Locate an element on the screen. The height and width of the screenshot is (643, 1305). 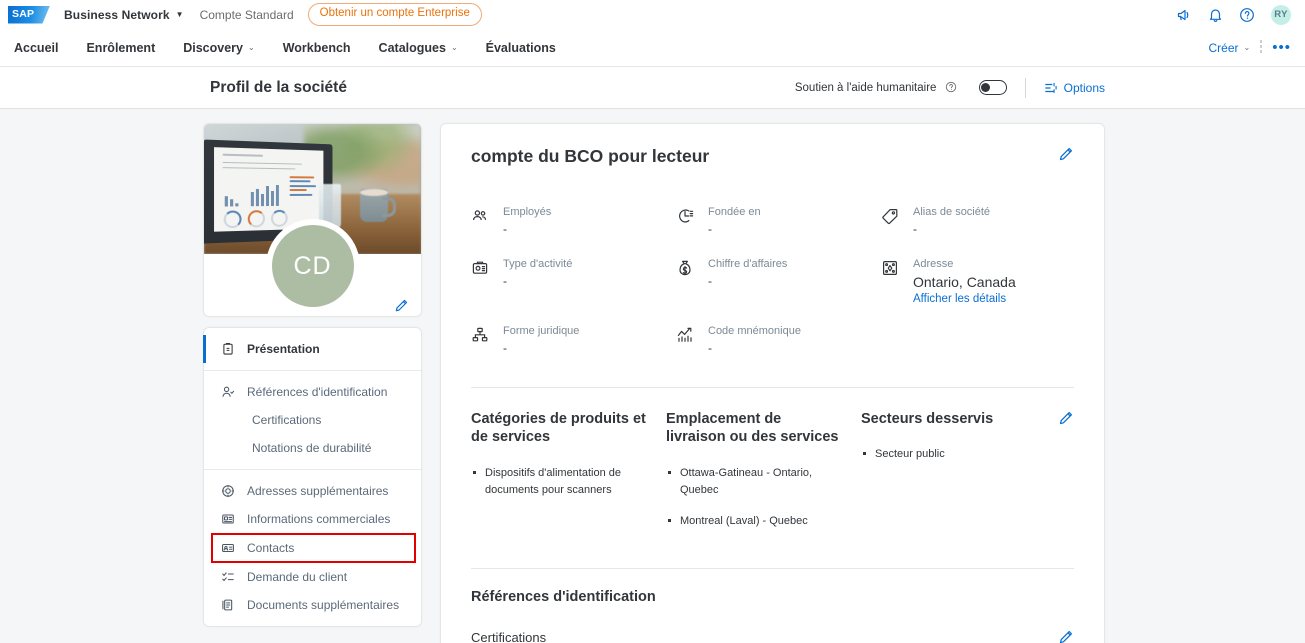
banner-chart-legend is located at coordinates (303, 185).